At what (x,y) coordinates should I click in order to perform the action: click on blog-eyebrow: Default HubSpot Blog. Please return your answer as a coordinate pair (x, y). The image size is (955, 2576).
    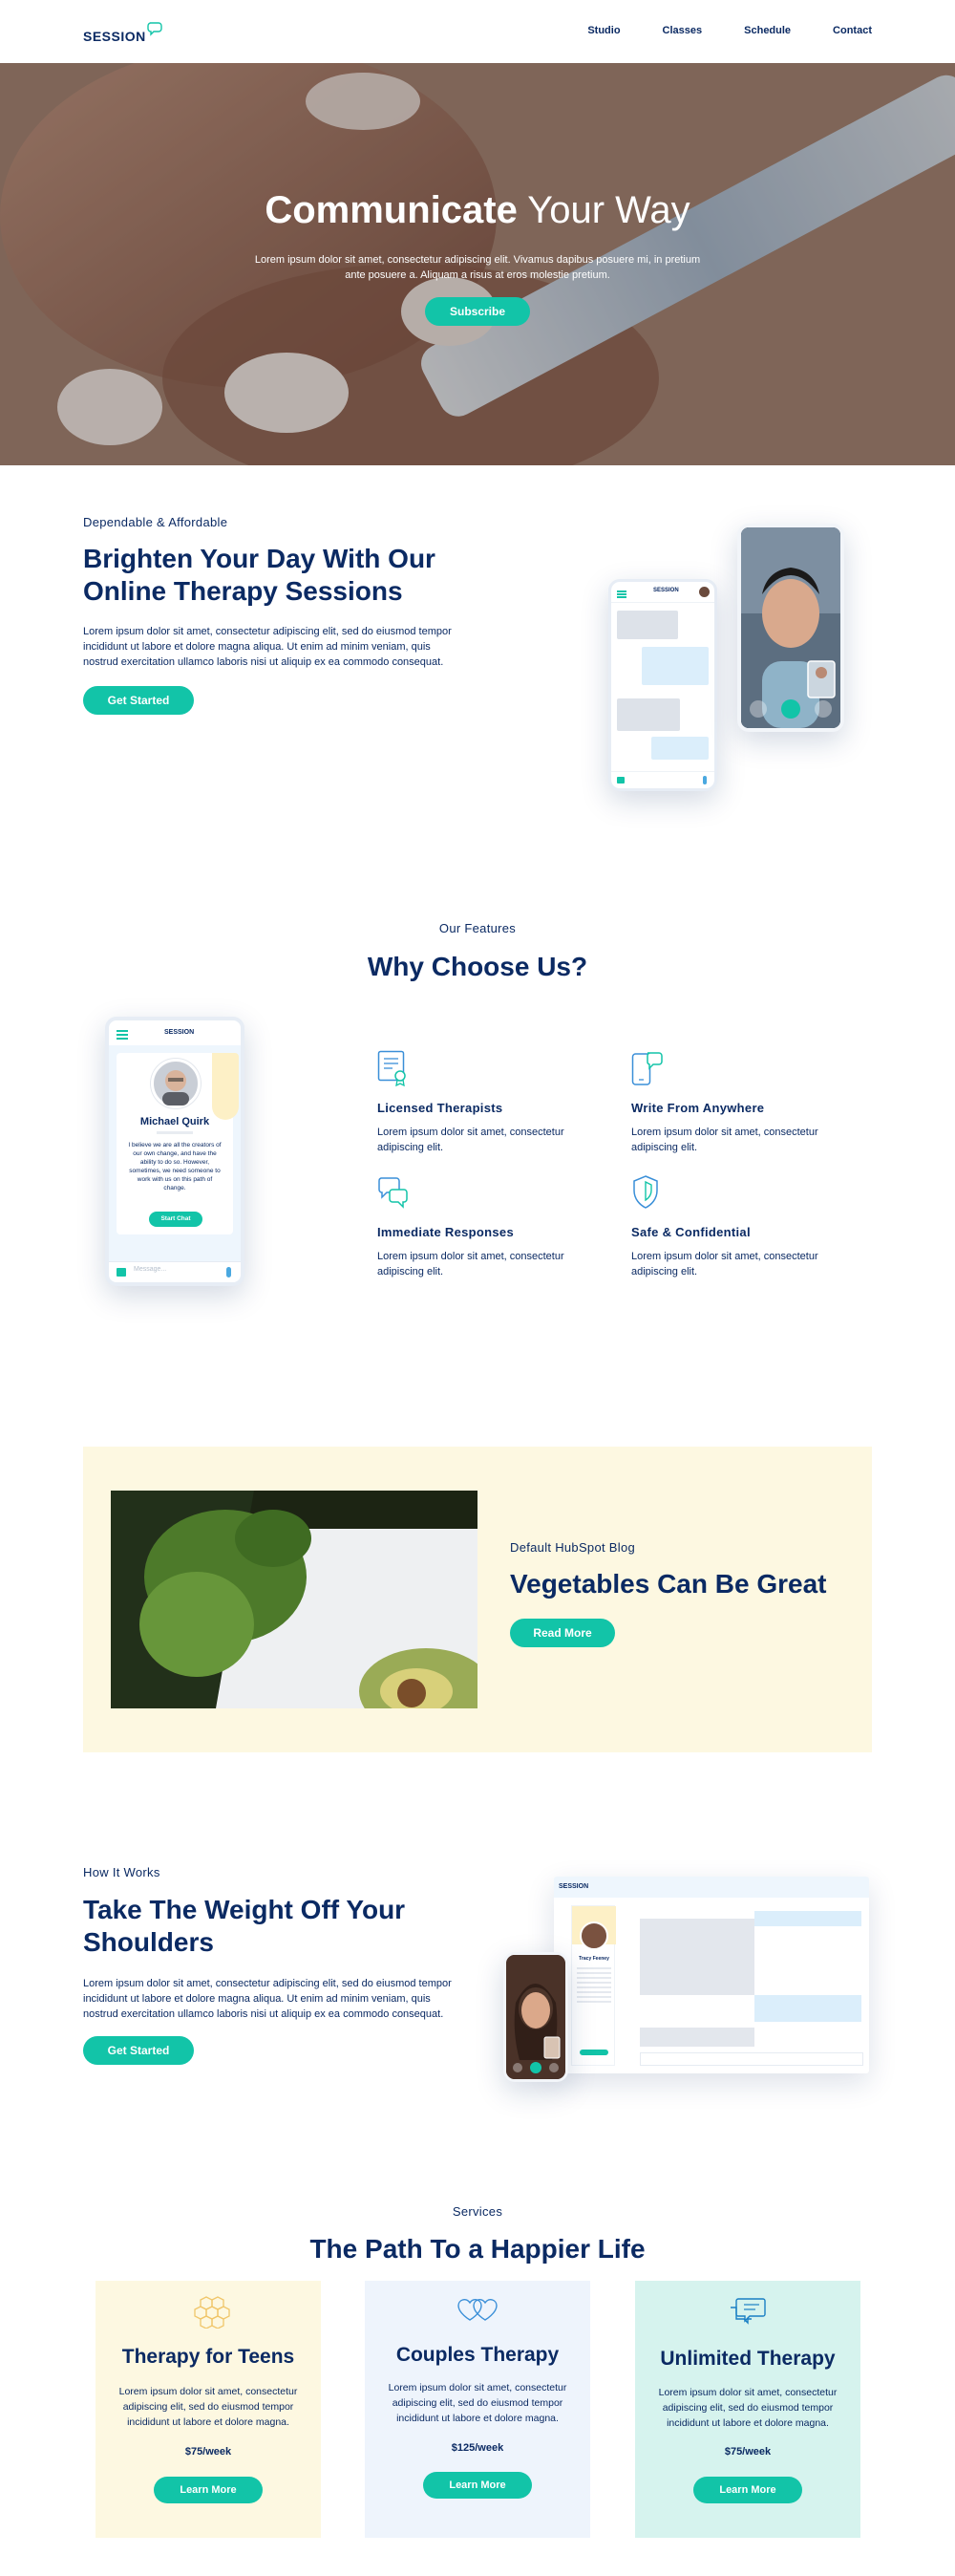
    Looking at the image, I should click on (573, 1547).